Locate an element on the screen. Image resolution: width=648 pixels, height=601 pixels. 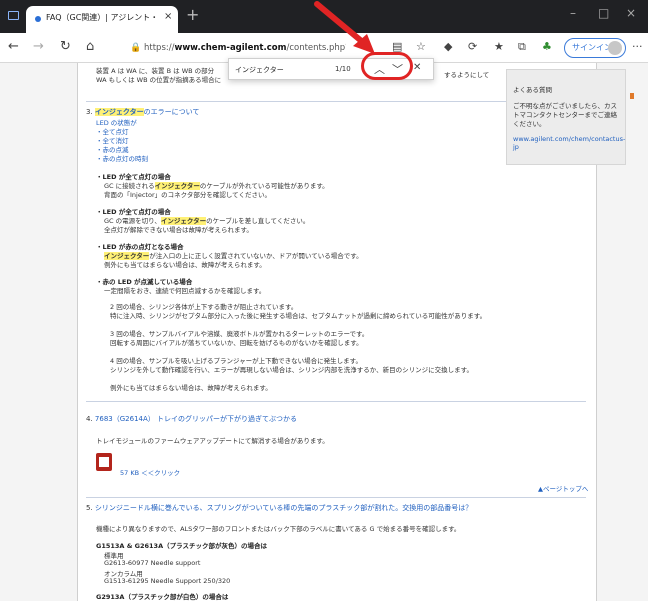
tab-favicon-icon is located at coordinates (38, 19).